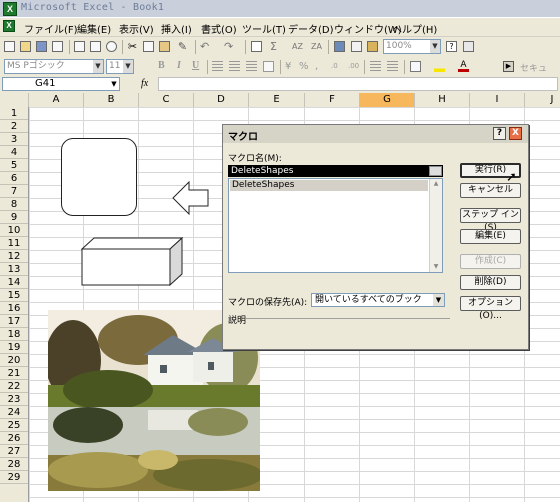 The height and width of the screenshot is (502, 560). Describe the element at coordinates (412, 46) in the screenshot. I see `zoom-combo: 100% ▼` at that location.